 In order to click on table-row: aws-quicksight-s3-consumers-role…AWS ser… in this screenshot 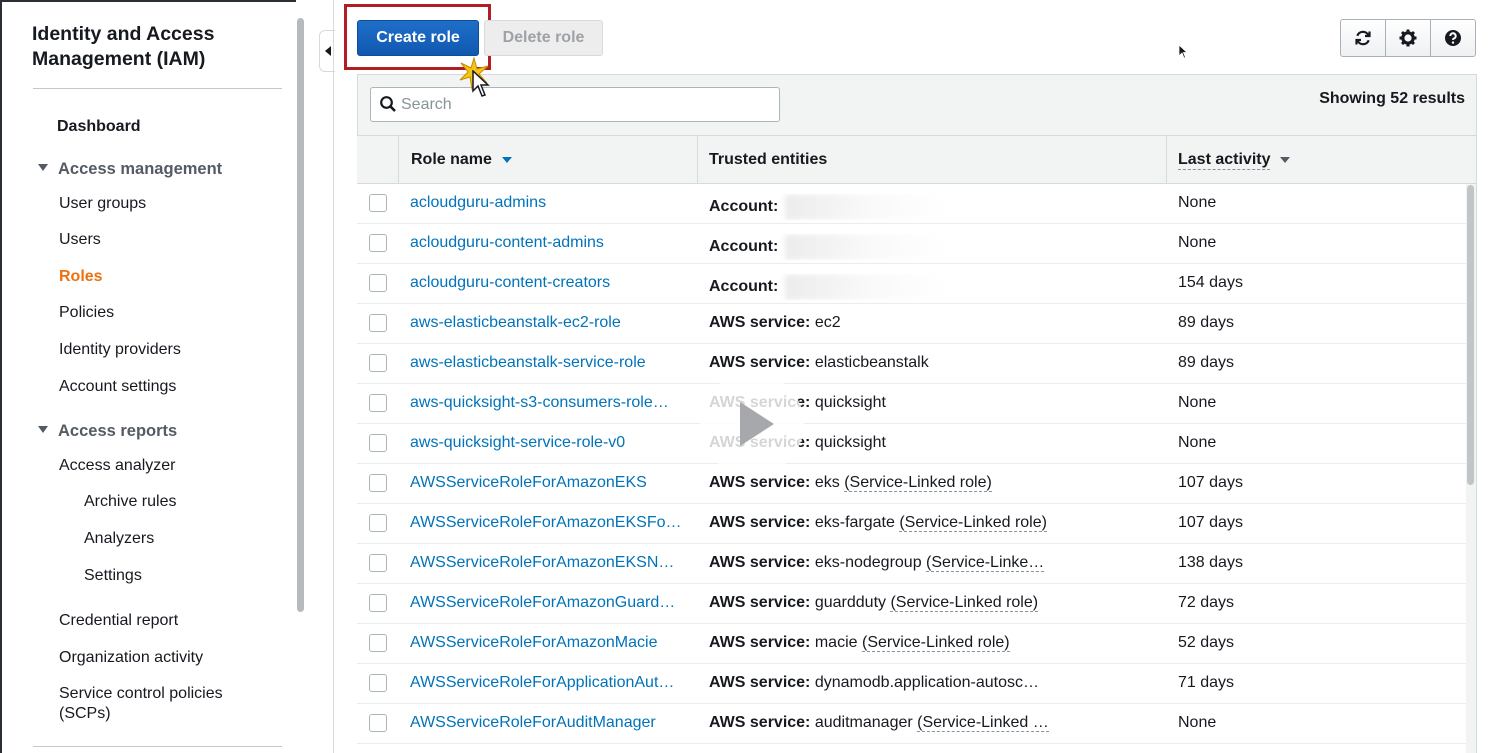, I will do `click(911, 404)`.